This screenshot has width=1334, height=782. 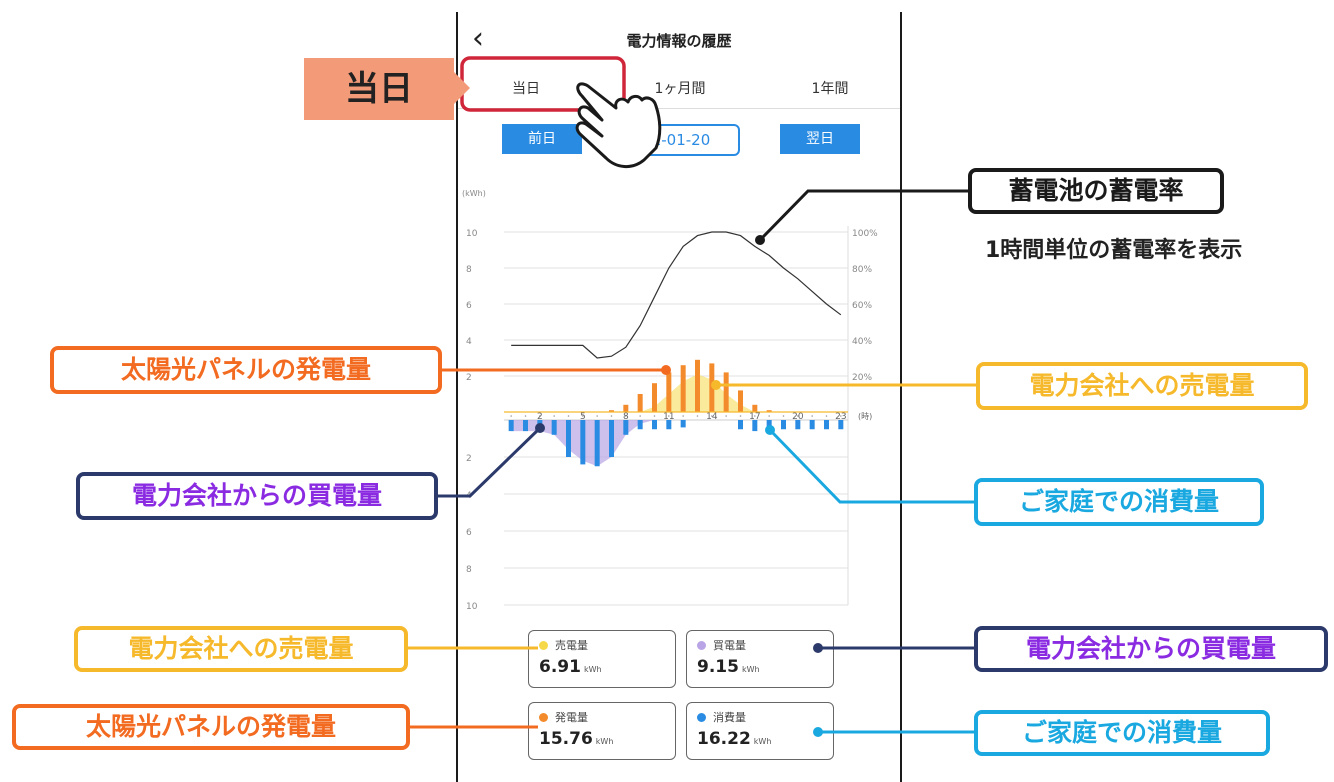 What do you see at coordinates (818, 732) in the screenshot?
I see `consumption-summary-leader-dot` at bounding box center [818, 732].